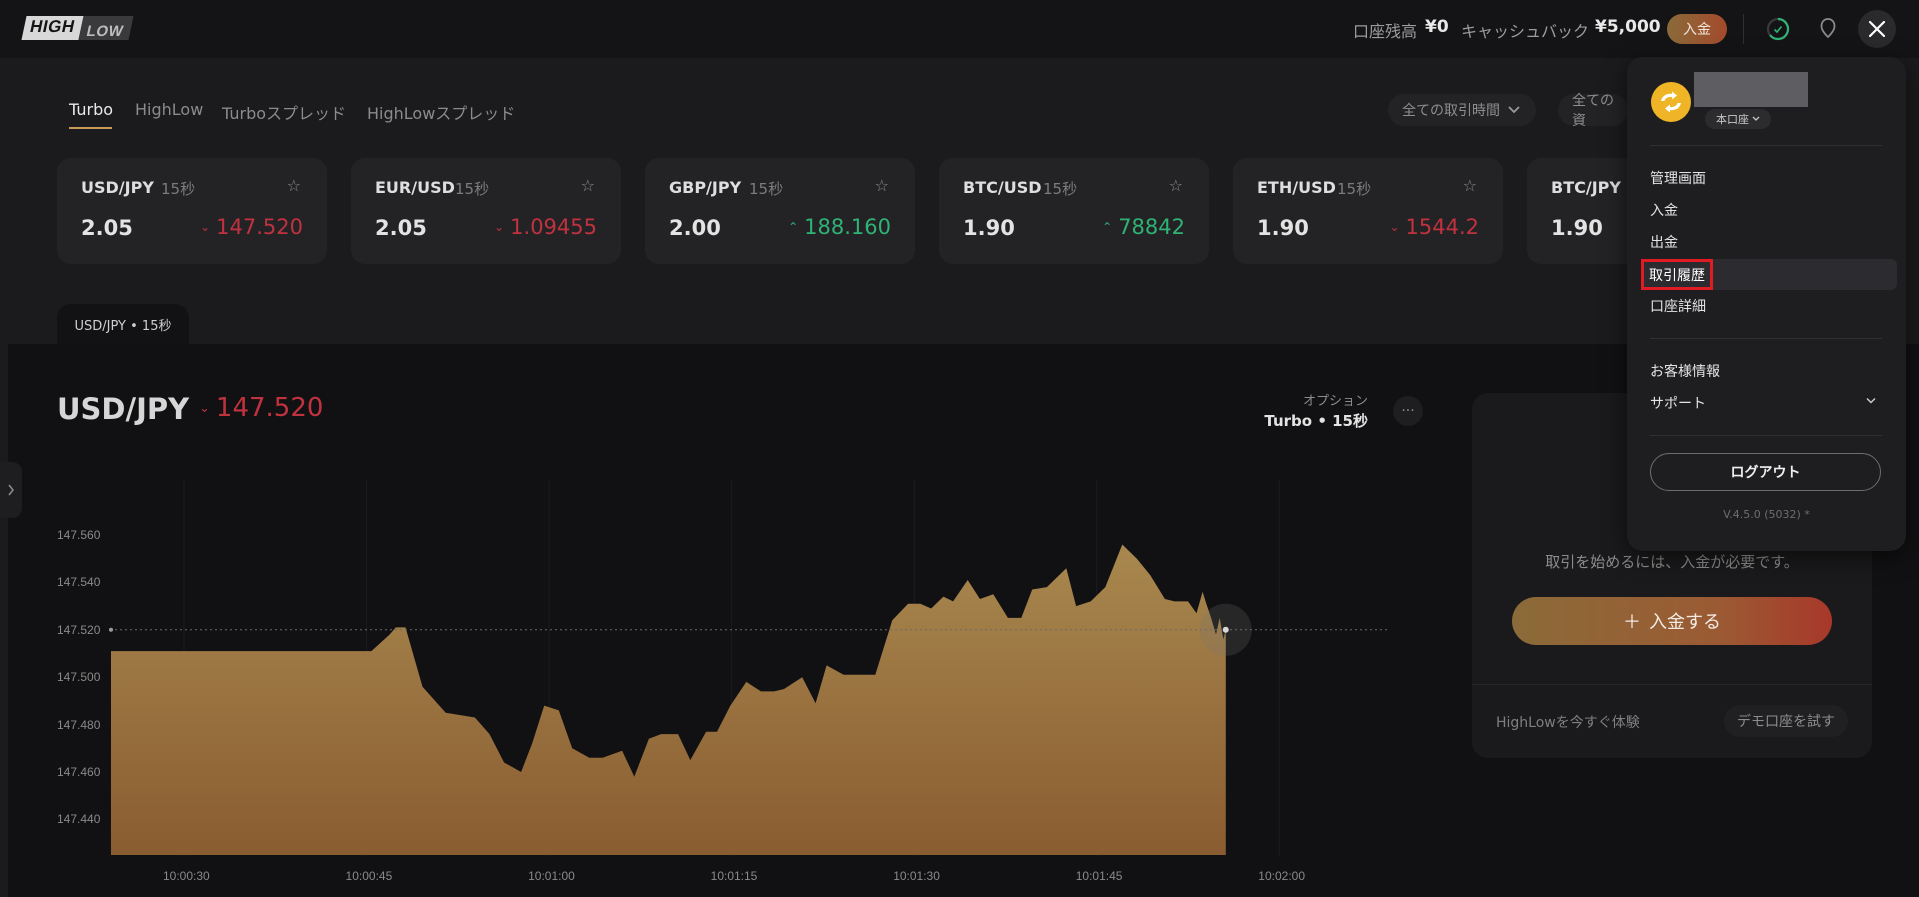 This screenshot has height=897, width=1919. I want to click on account-type-label: 本口座, so click(1732, 119).